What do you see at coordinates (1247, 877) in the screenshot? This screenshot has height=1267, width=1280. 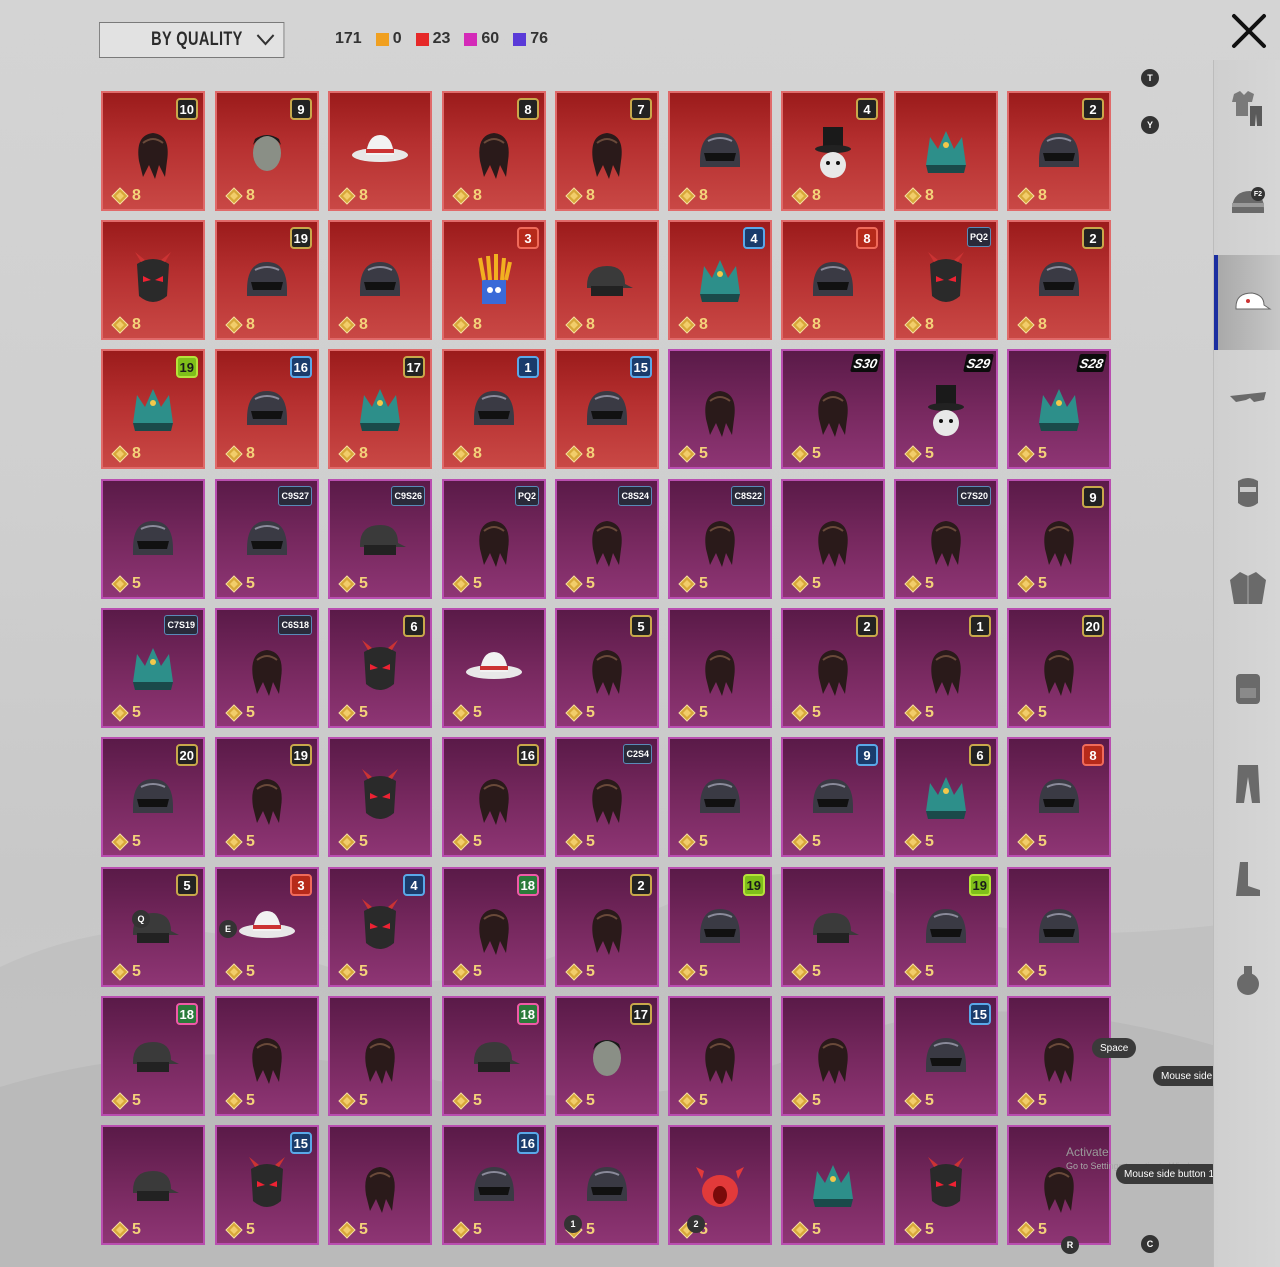 I see `sidebar-item-shoes` at bounding box center [1247, 877].